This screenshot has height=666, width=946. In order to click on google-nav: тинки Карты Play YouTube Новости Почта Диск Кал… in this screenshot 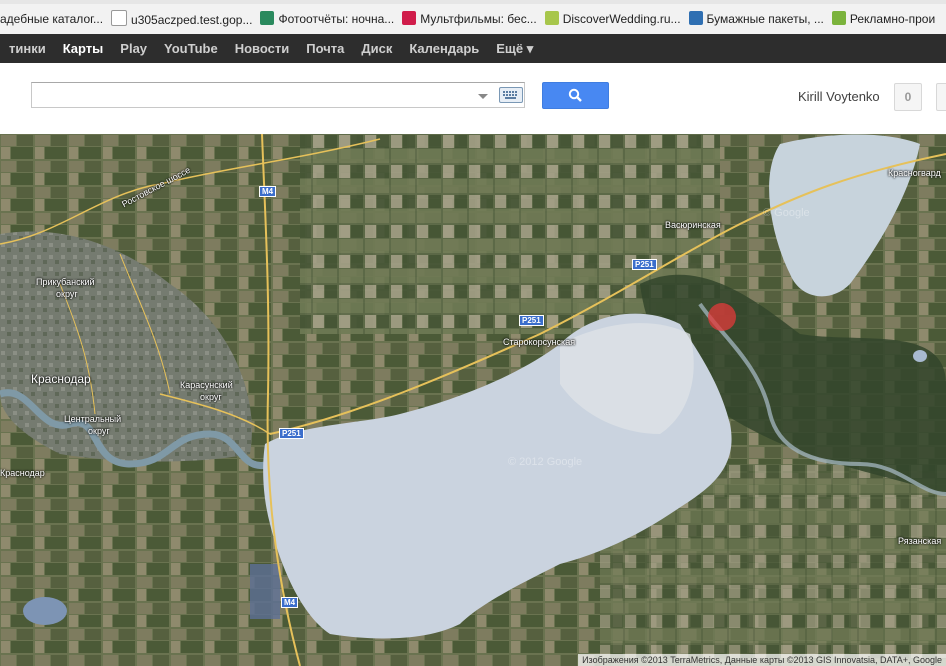, I will do `click(270, 48)`.